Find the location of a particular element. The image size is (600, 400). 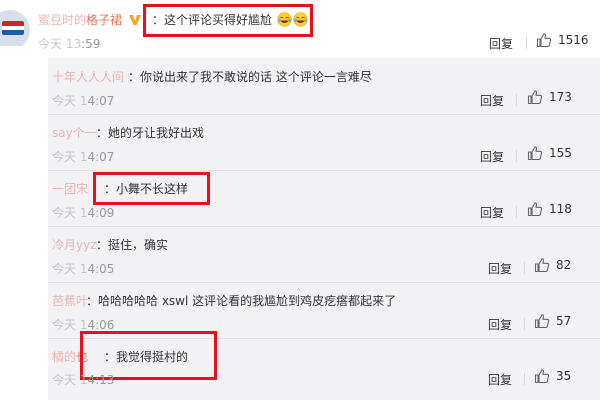

like-count: 1516 is located at coordinates (573, 40).